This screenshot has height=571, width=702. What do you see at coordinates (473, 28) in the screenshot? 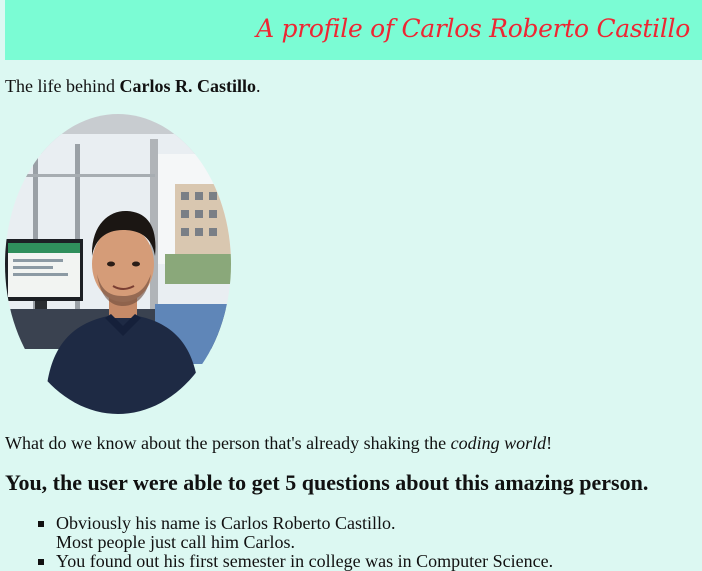
I see `page-title: A profile of Carlos Roberto Castillo` at bounding box center [473, 28].